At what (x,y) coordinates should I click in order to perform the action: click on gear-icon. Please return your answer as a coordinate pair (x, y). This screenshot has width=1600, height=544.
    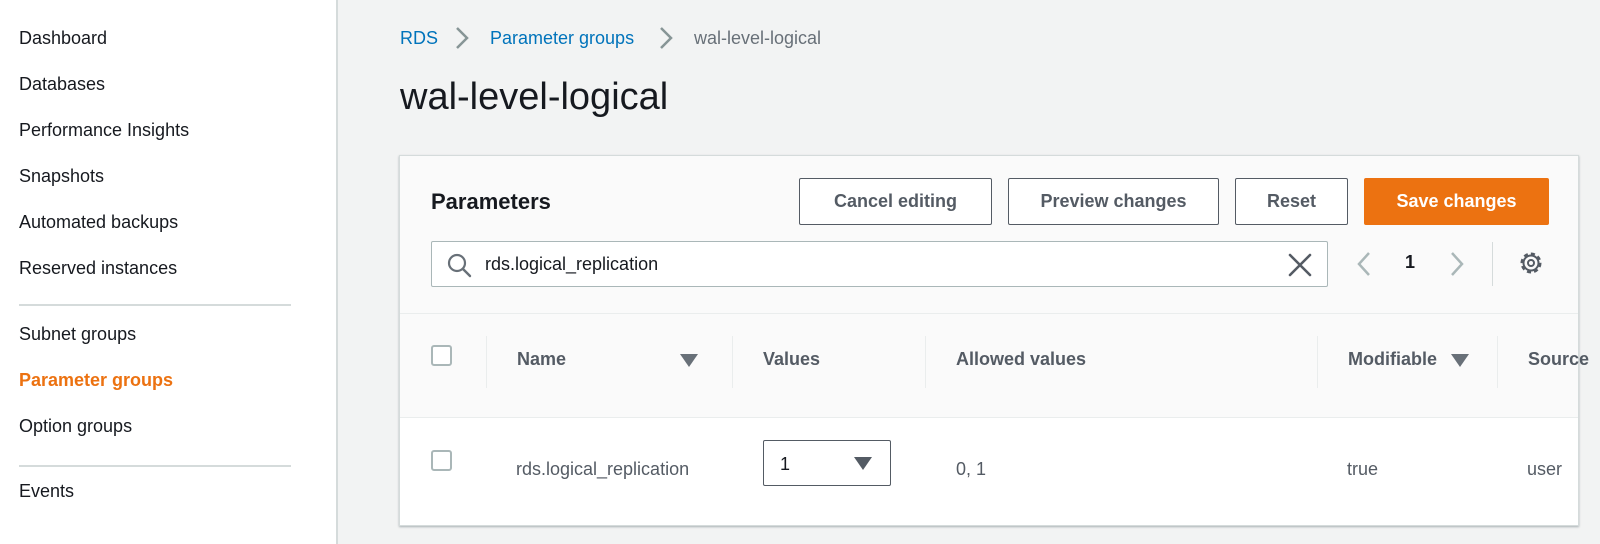
    Looking at the image, I should click on (1531, 263).